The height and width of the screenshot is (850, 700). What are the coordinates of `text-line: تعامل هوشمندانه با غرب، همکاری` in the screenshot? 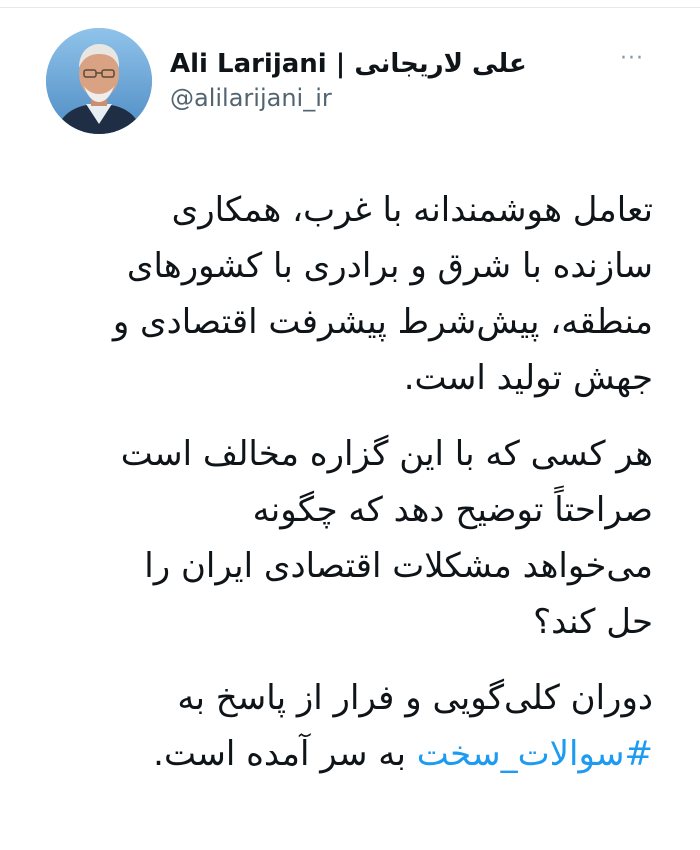 It's located at (412, 210).